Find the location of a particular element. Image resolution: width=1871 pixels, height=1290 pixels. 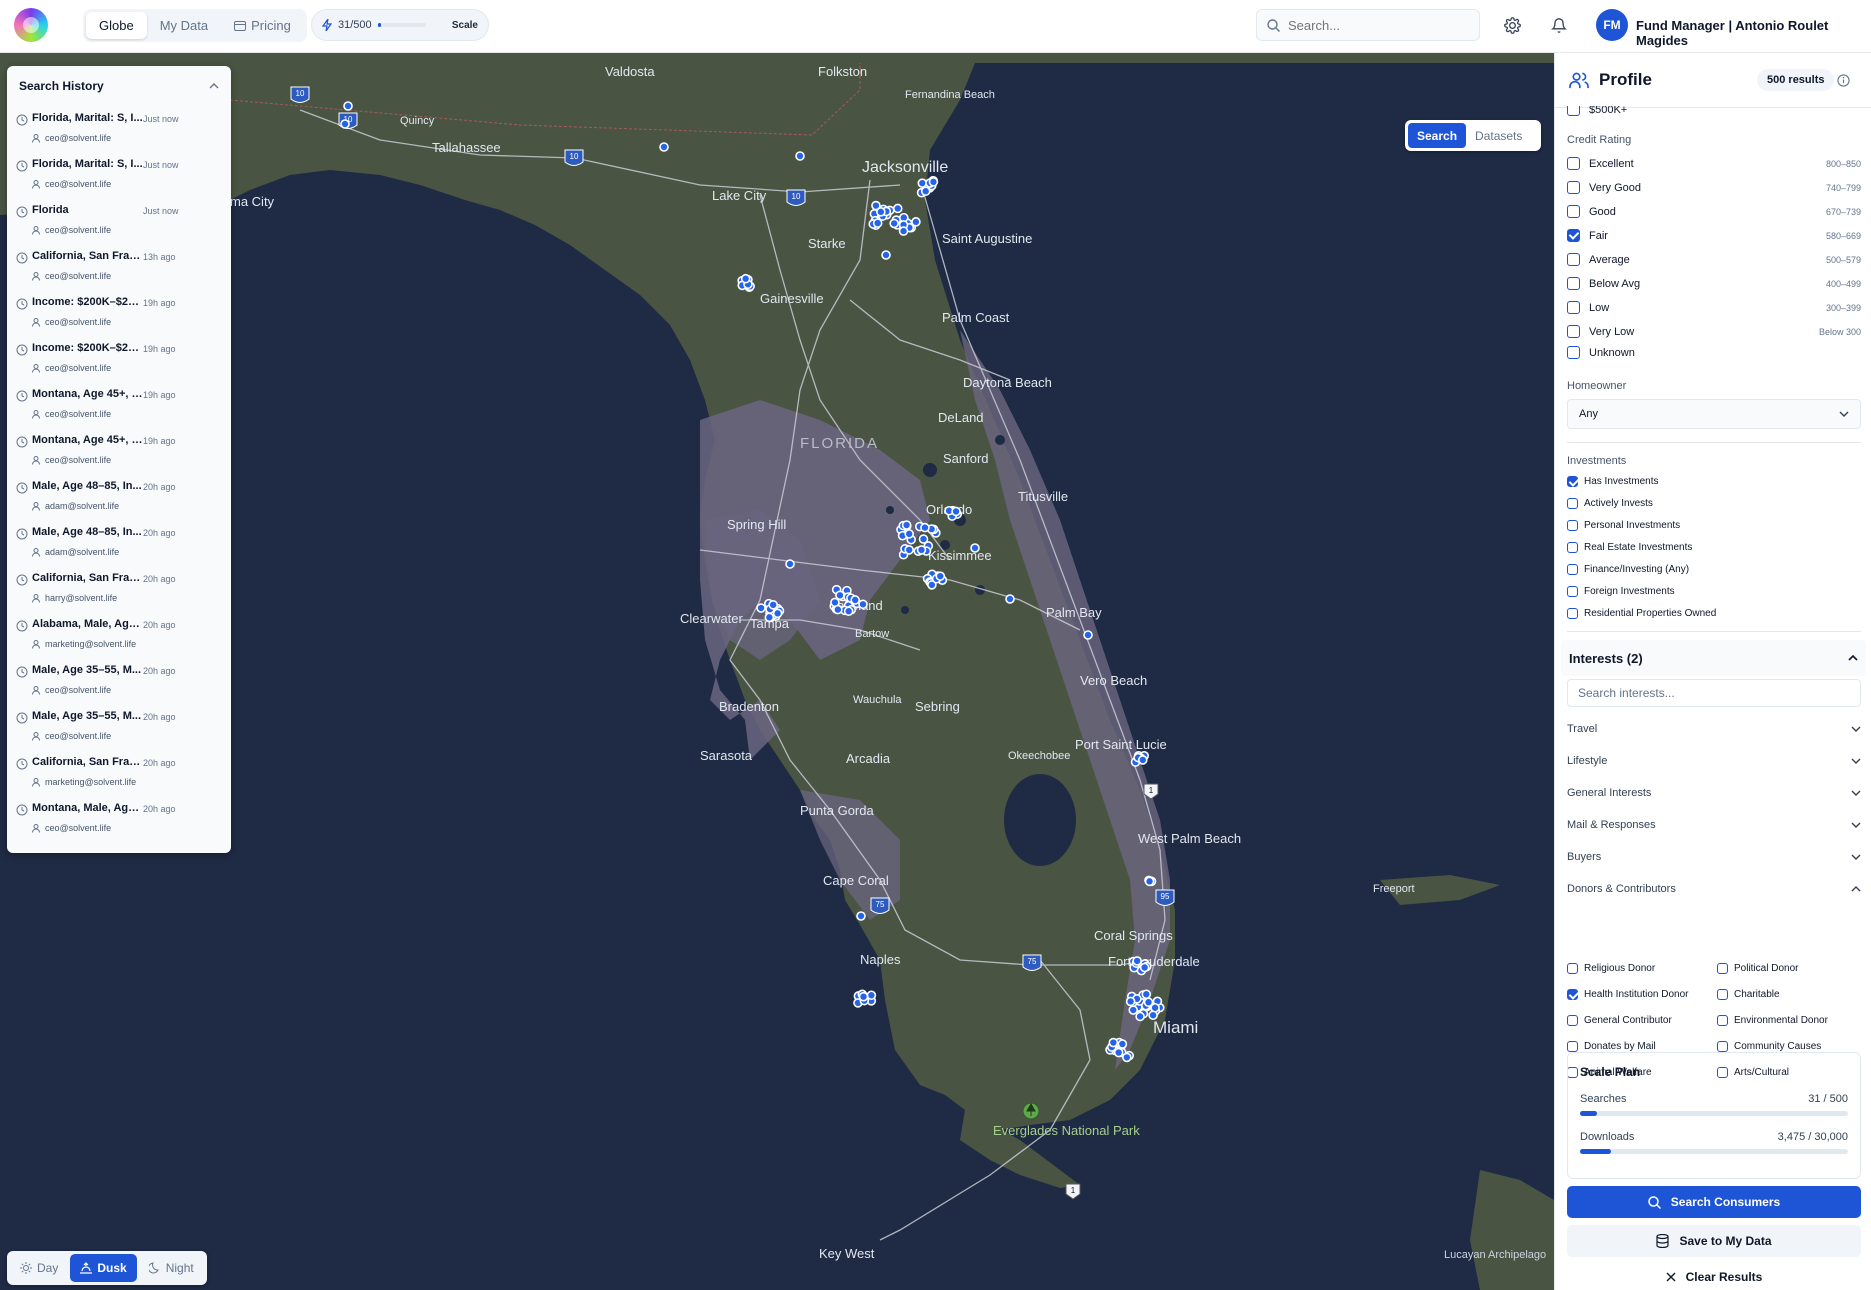

investment-option: Residential Properties Owned is located at coordinates (1641, 613).